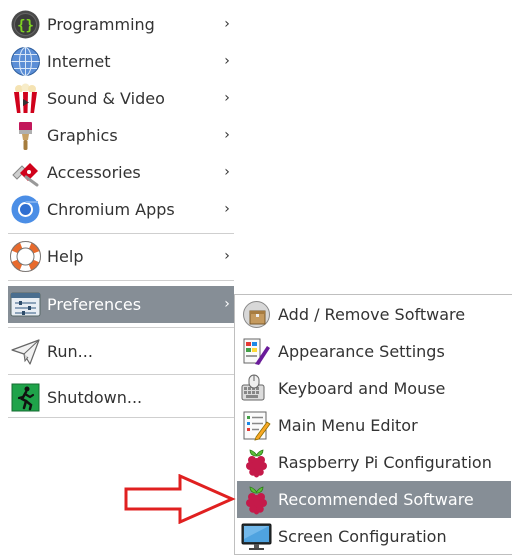 The width and height of the screenshot is (512, 557). I want to click on chromium-icon, so click(25, 209).